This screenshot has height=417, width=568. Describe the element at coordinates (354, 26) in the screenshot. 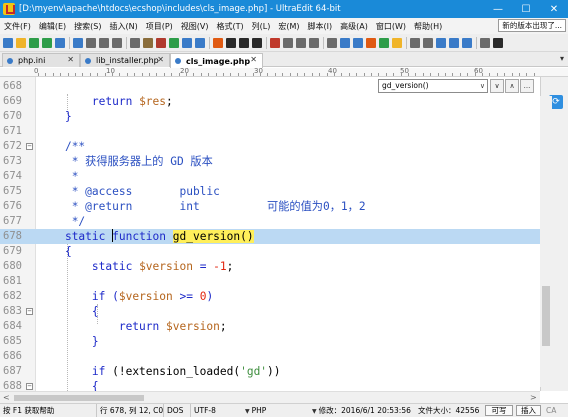

I see `menu-advanced: 高级(A)` at that location.